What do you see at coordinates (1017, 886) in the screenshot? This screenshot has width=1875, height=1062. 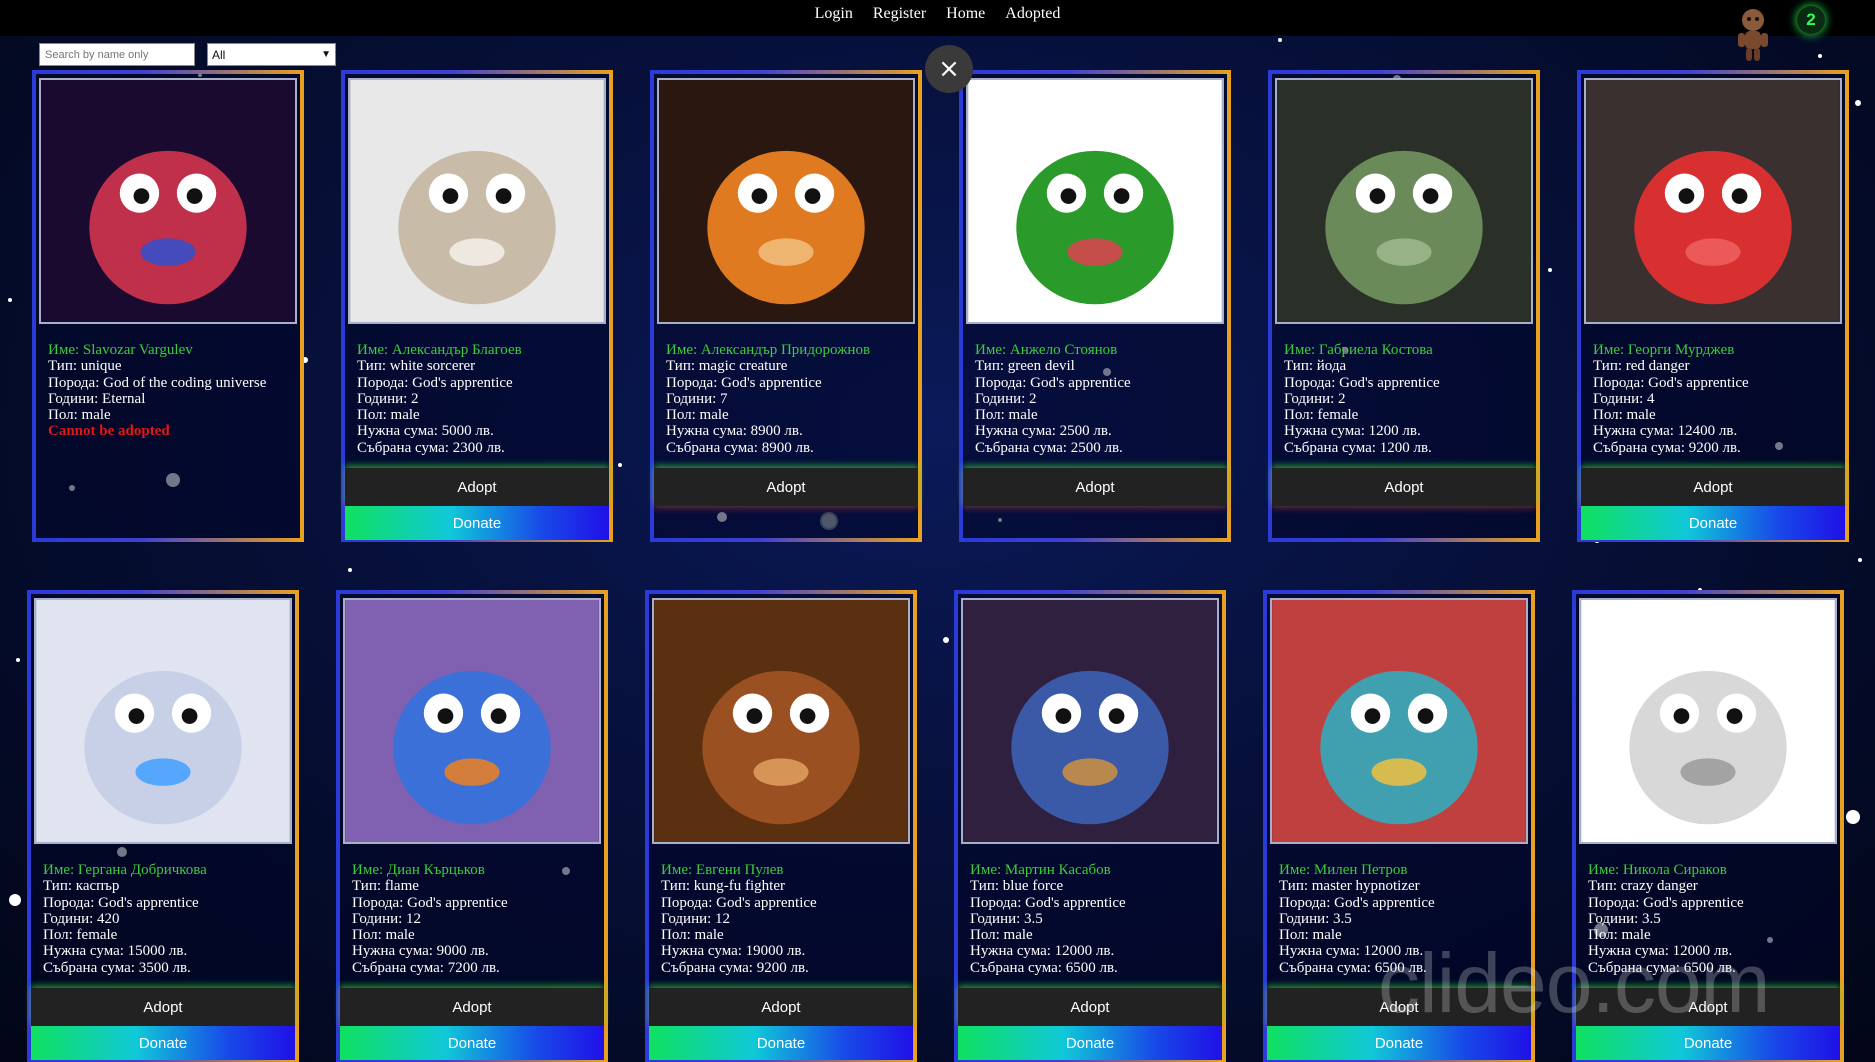 I see `pet-type: Тип: blue force` at bounding box center [1017, 886].